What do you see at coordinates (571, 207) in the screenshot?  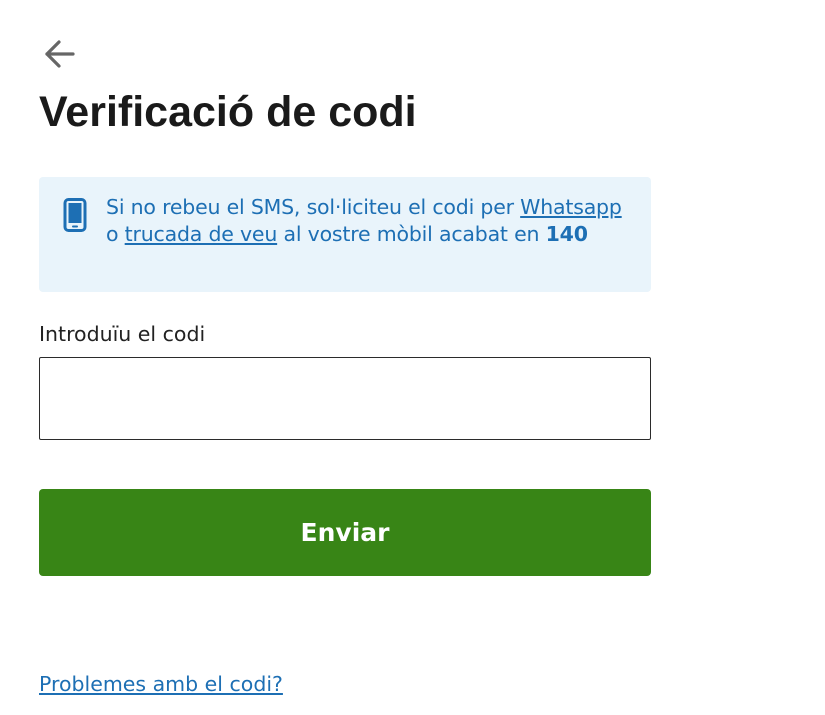 I see `whatsapp-link: Whatsapp` at bounding box center [571, 207].